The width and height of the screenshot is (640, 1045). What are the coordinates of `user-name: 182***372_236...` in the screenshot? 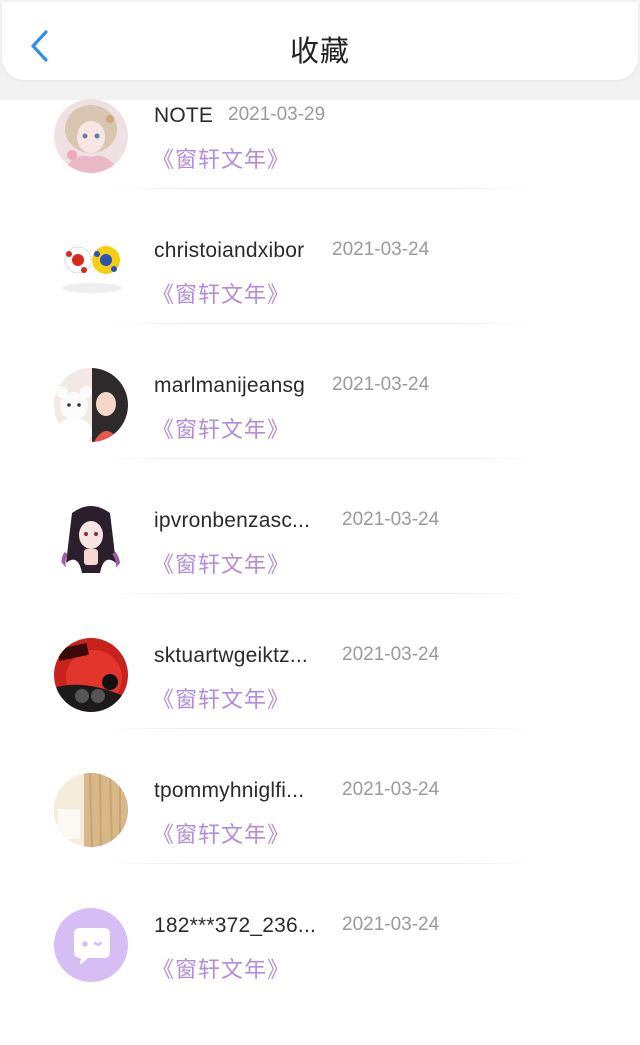 It's located at (235, 925).